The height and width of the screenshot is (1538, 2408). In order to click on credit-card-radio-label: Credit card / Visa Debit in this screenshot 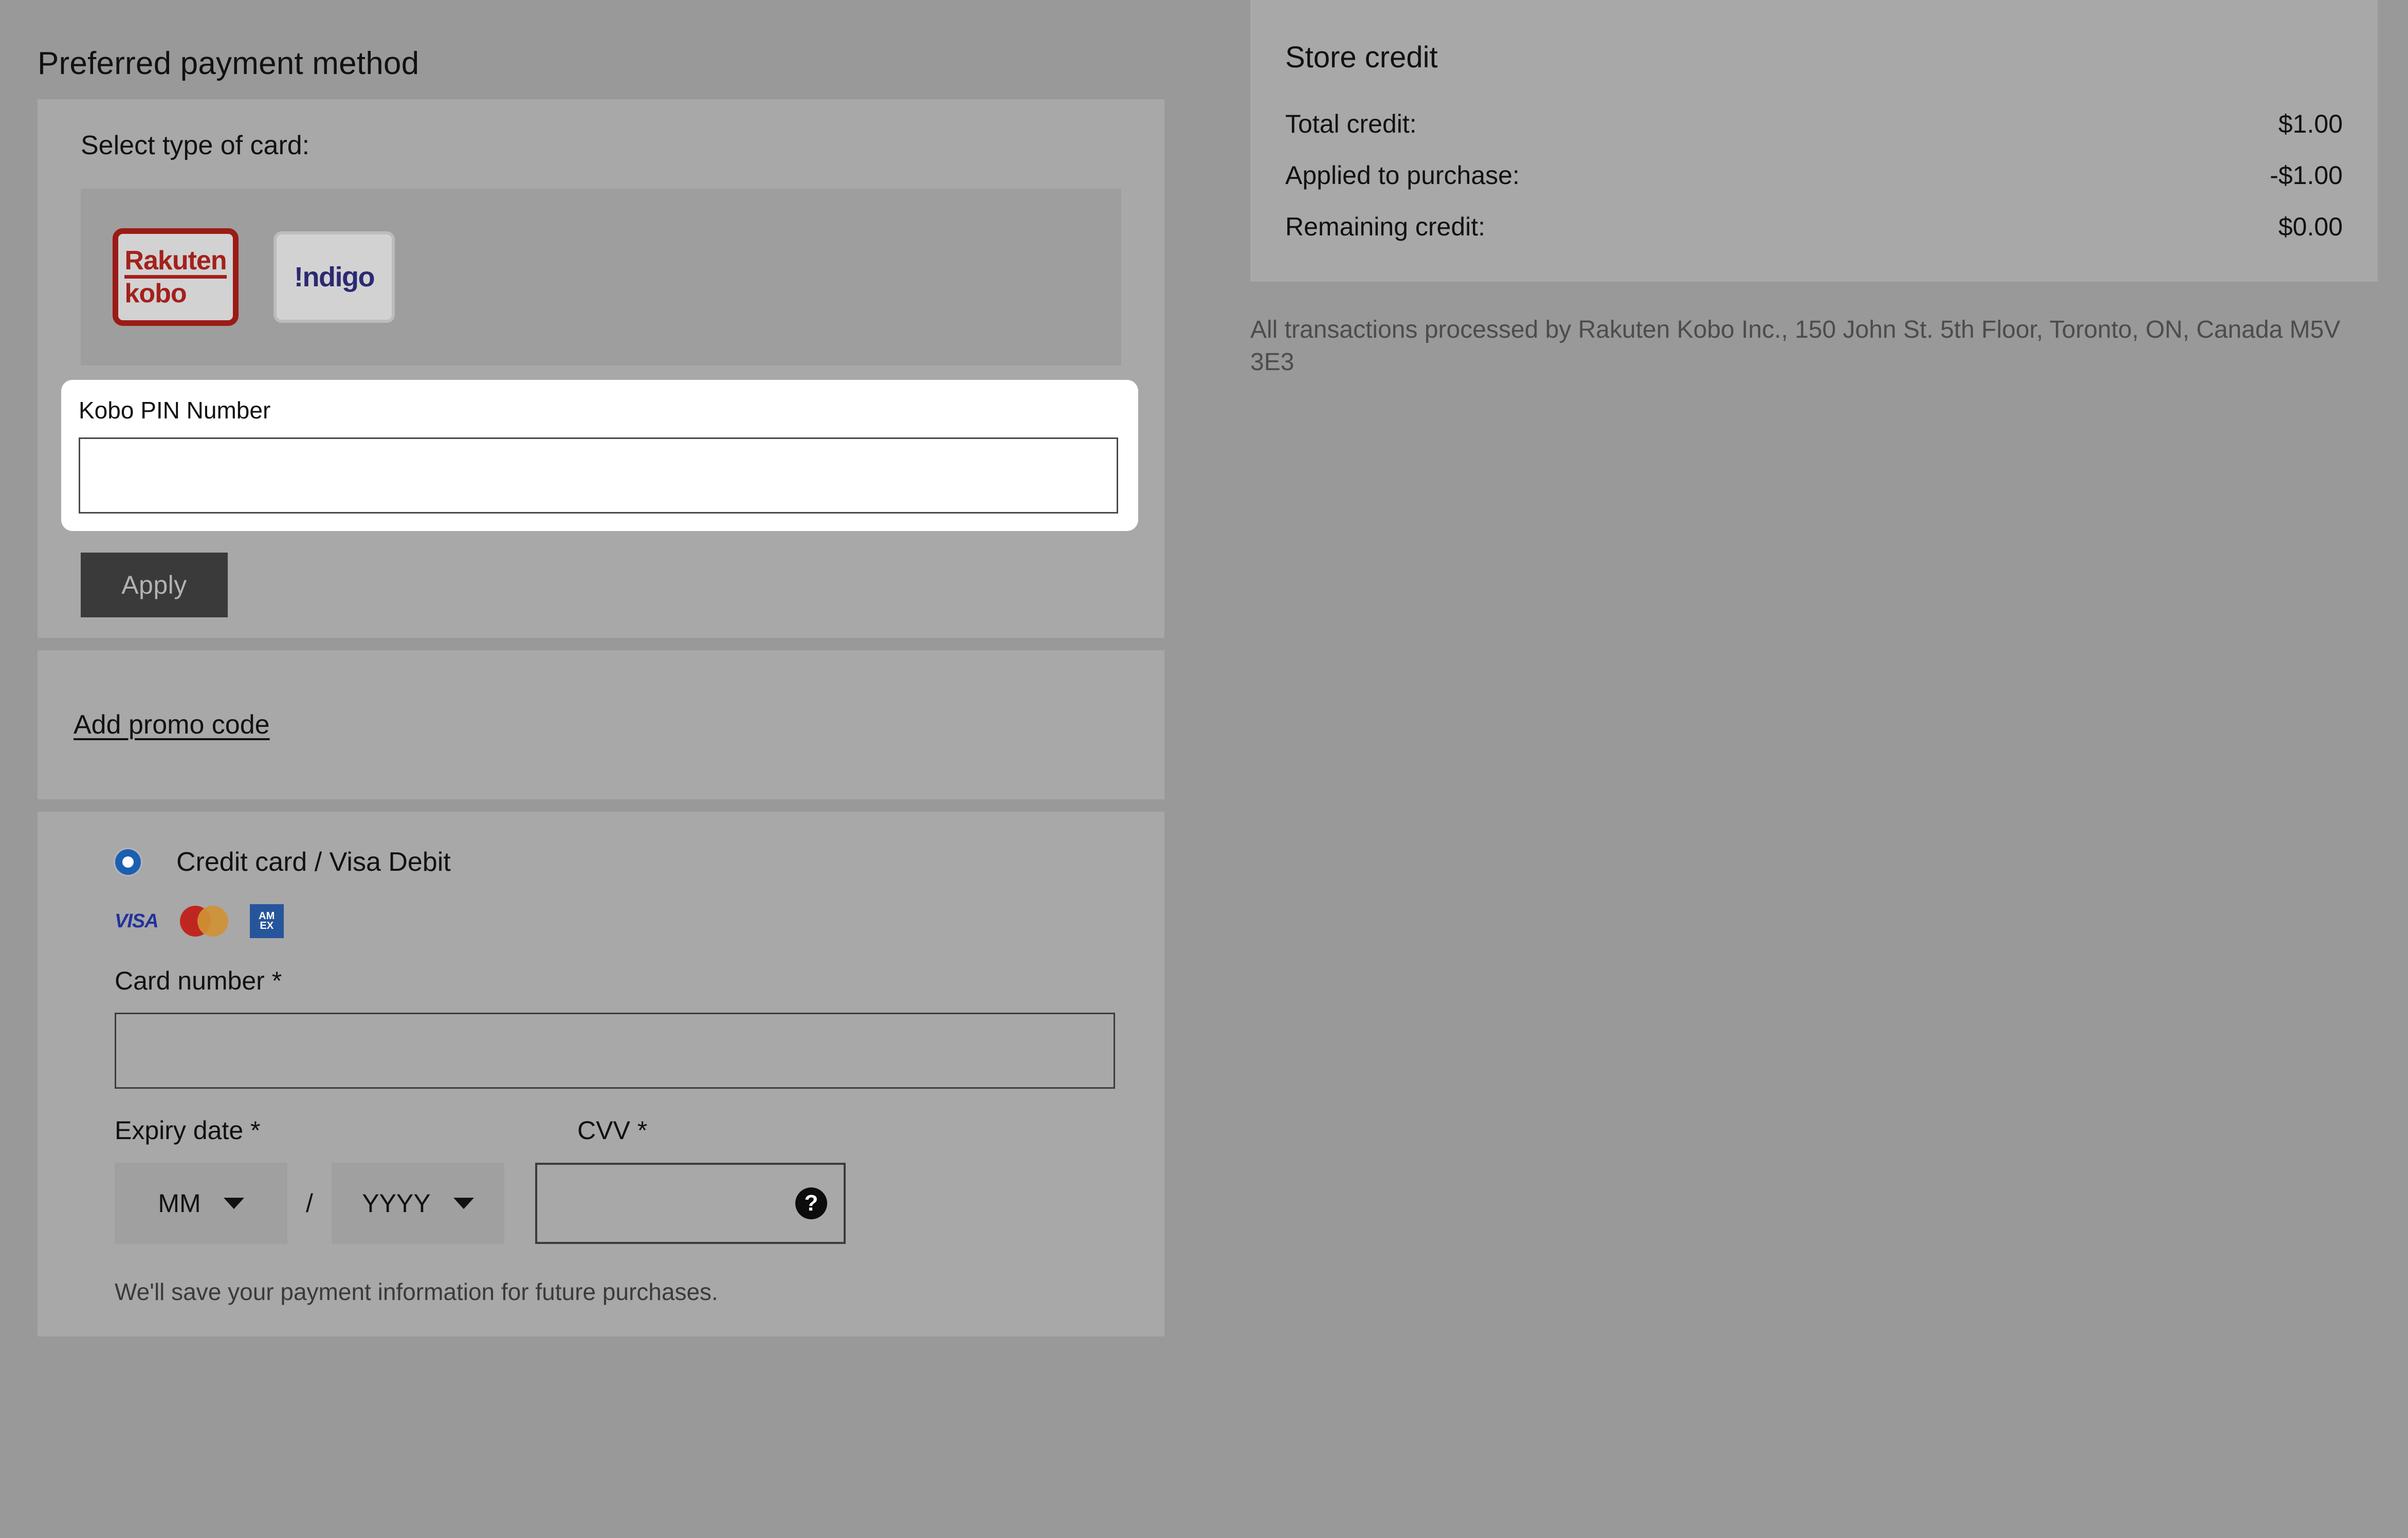, I will do `click(313, 862)`.